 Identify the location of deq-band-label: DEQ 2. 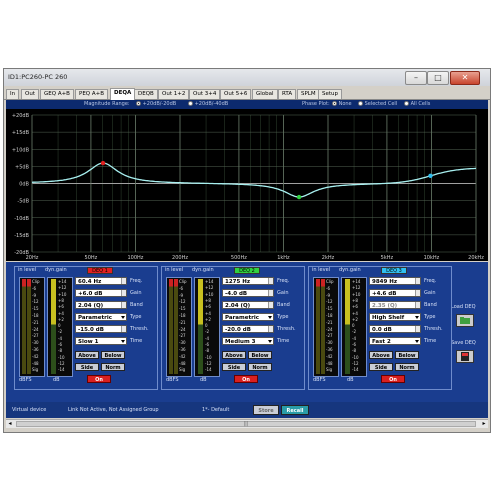
(247, 270).